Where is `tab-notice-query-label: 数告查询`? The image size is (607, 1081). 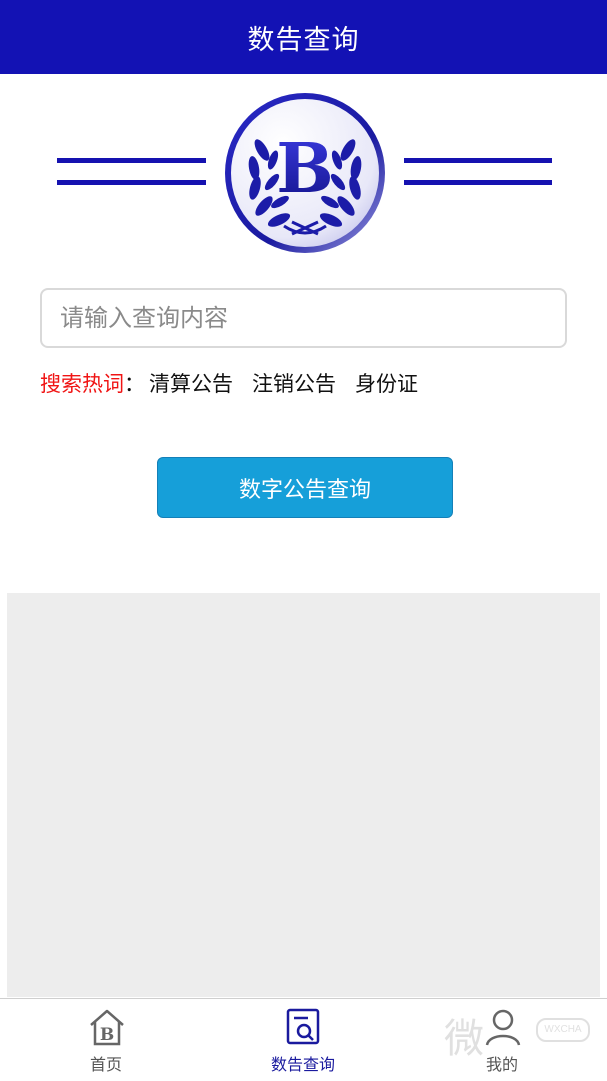
tab-notice-query-label: 数告查询 is located at coordinates (302, 1064).